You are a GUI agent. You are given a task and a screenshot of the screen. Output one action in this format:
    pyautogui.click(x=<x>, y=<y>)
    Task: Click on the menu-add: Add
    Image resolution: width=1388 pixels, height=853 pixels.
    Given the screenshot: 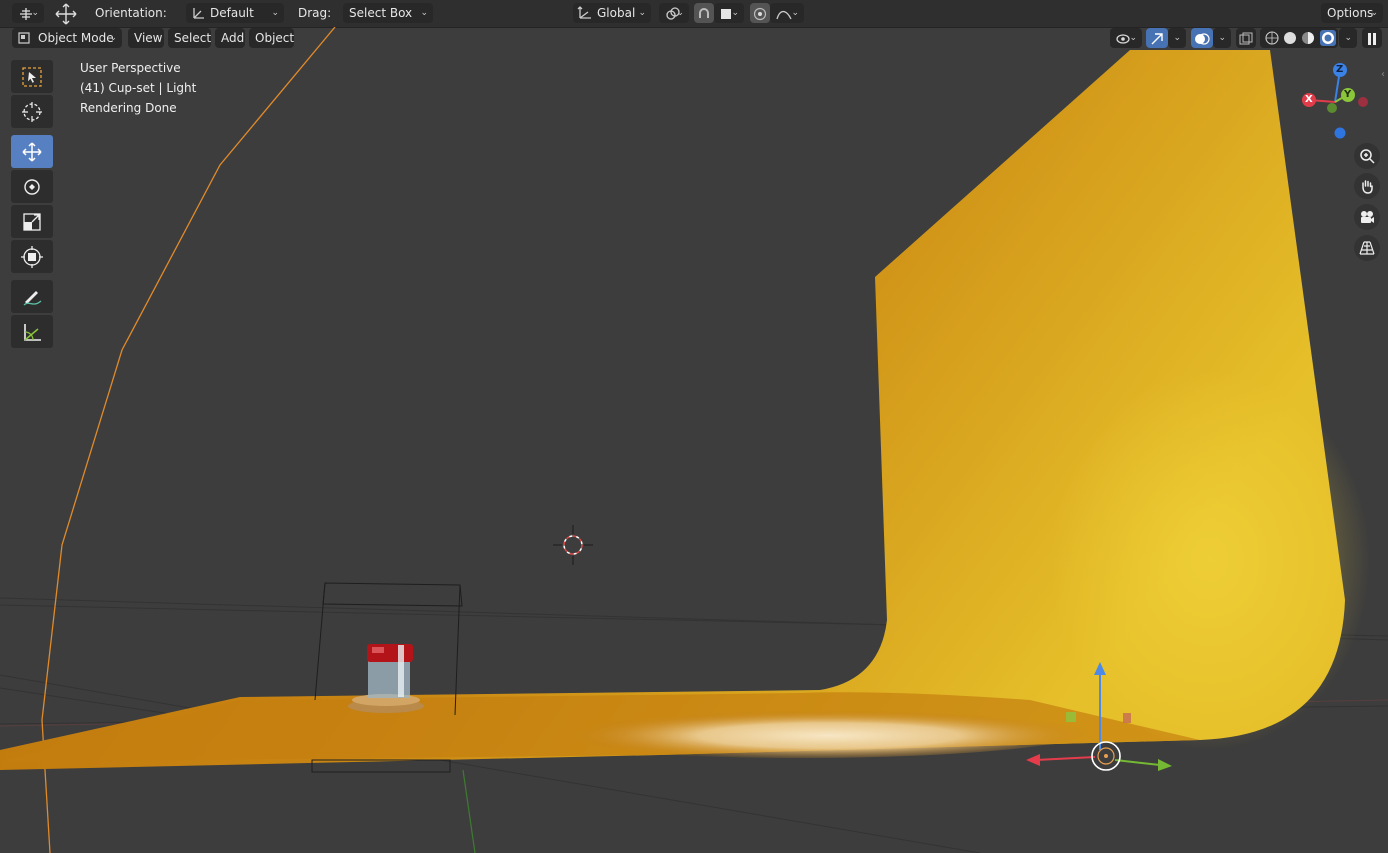 What is the action you would take?
    pyautogui.click(x=230, y=38)
    